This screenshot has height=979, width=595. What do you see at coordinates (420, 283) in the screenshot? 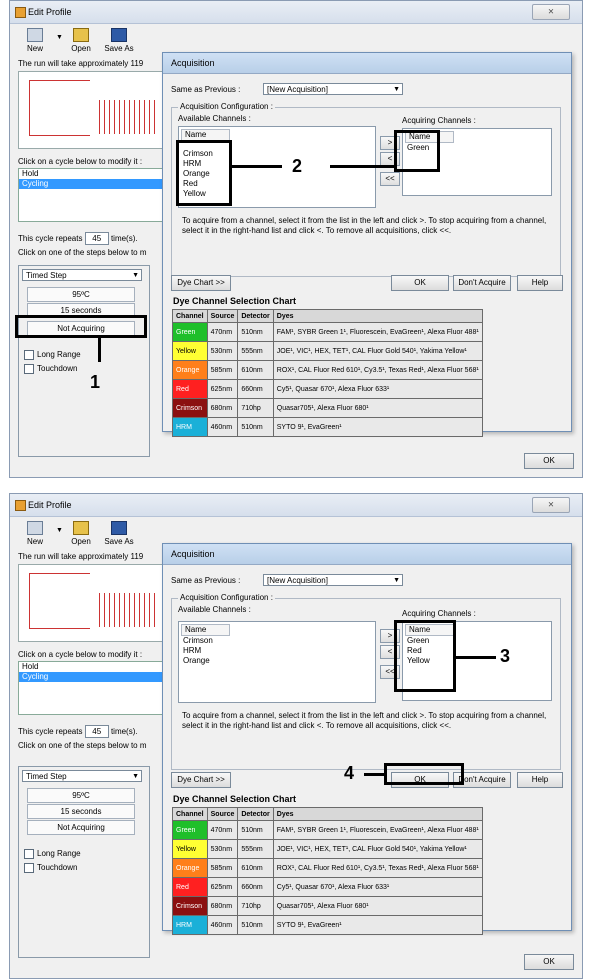
I see `dialog-ok-button: OK` at bounding box center [420, 283].